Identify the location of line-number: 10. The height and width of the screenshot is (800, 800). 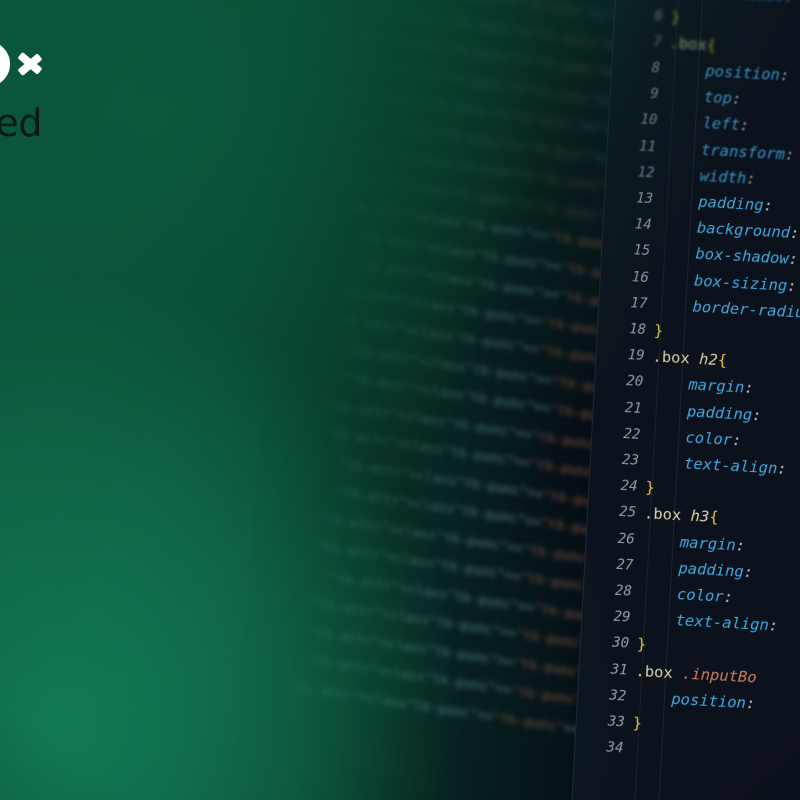
(649, 120).